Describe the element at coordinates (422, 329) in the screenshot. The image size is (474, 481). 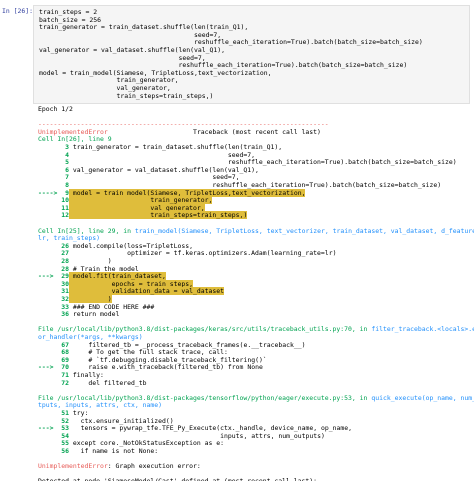
I see `function-name: filter_traceback.<locals>.err` at that location.